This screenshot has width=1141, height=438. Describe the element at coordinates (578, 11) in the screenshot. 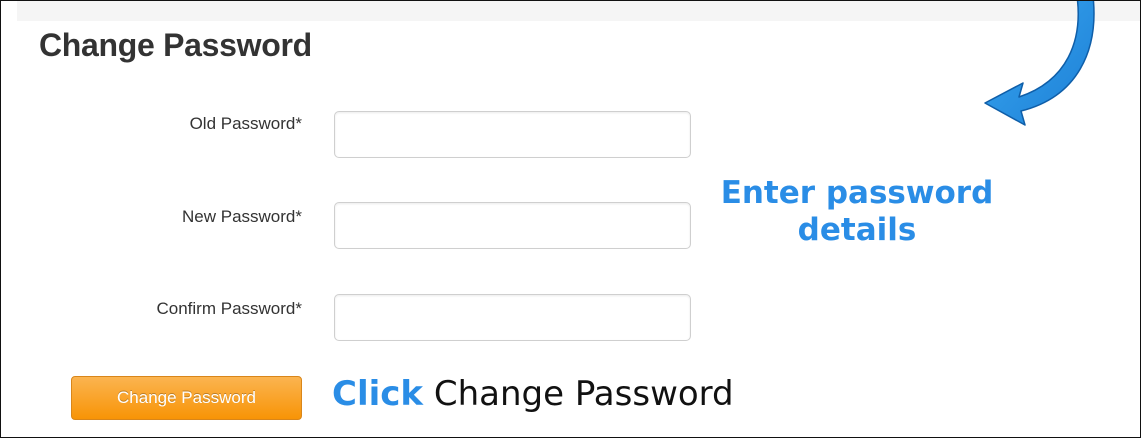

I see `panel-header-strip` at that location.